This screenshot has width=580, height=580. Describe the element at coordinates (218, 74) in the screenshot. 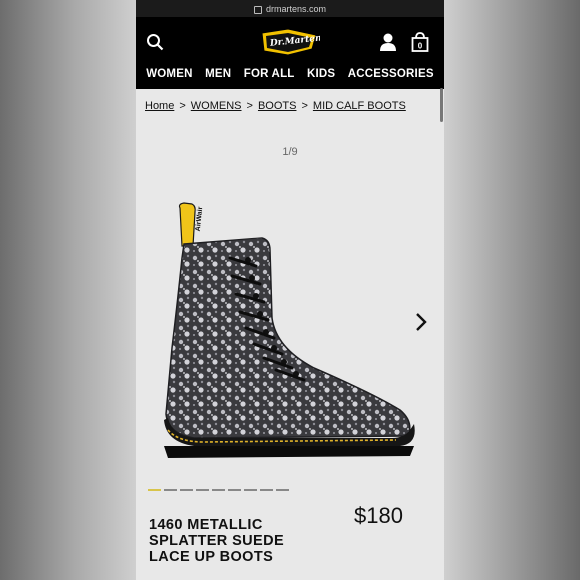

I see `nav-men: MEN` at that location.